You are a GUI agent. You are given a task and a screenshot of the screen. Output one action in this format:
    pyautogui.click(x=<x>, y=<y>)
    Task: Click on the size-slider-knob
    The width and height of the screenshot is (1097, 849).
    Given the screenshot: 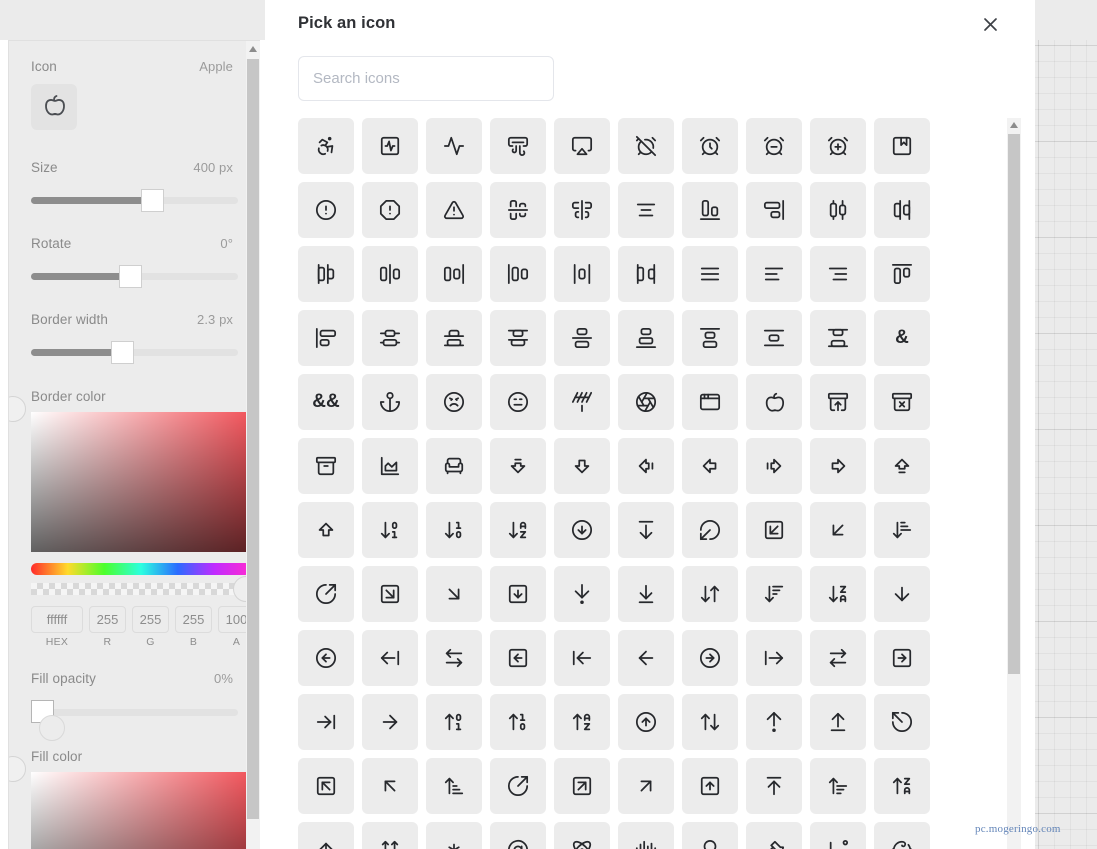 What is the action you would take?
    pyautogui.click(x=152, y=200)
    